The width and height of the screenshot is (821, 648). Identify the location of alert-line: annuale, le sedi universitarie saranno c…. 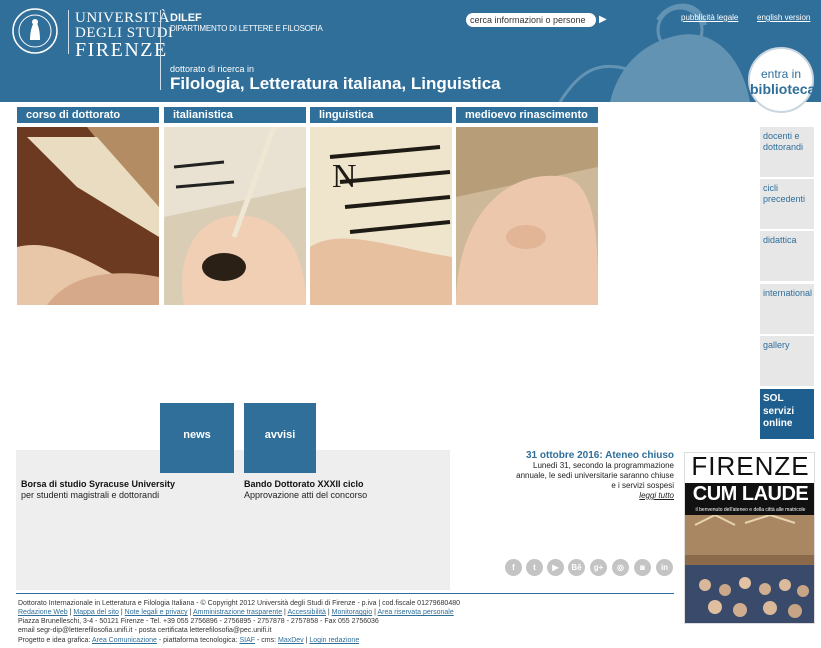
(595, 475).